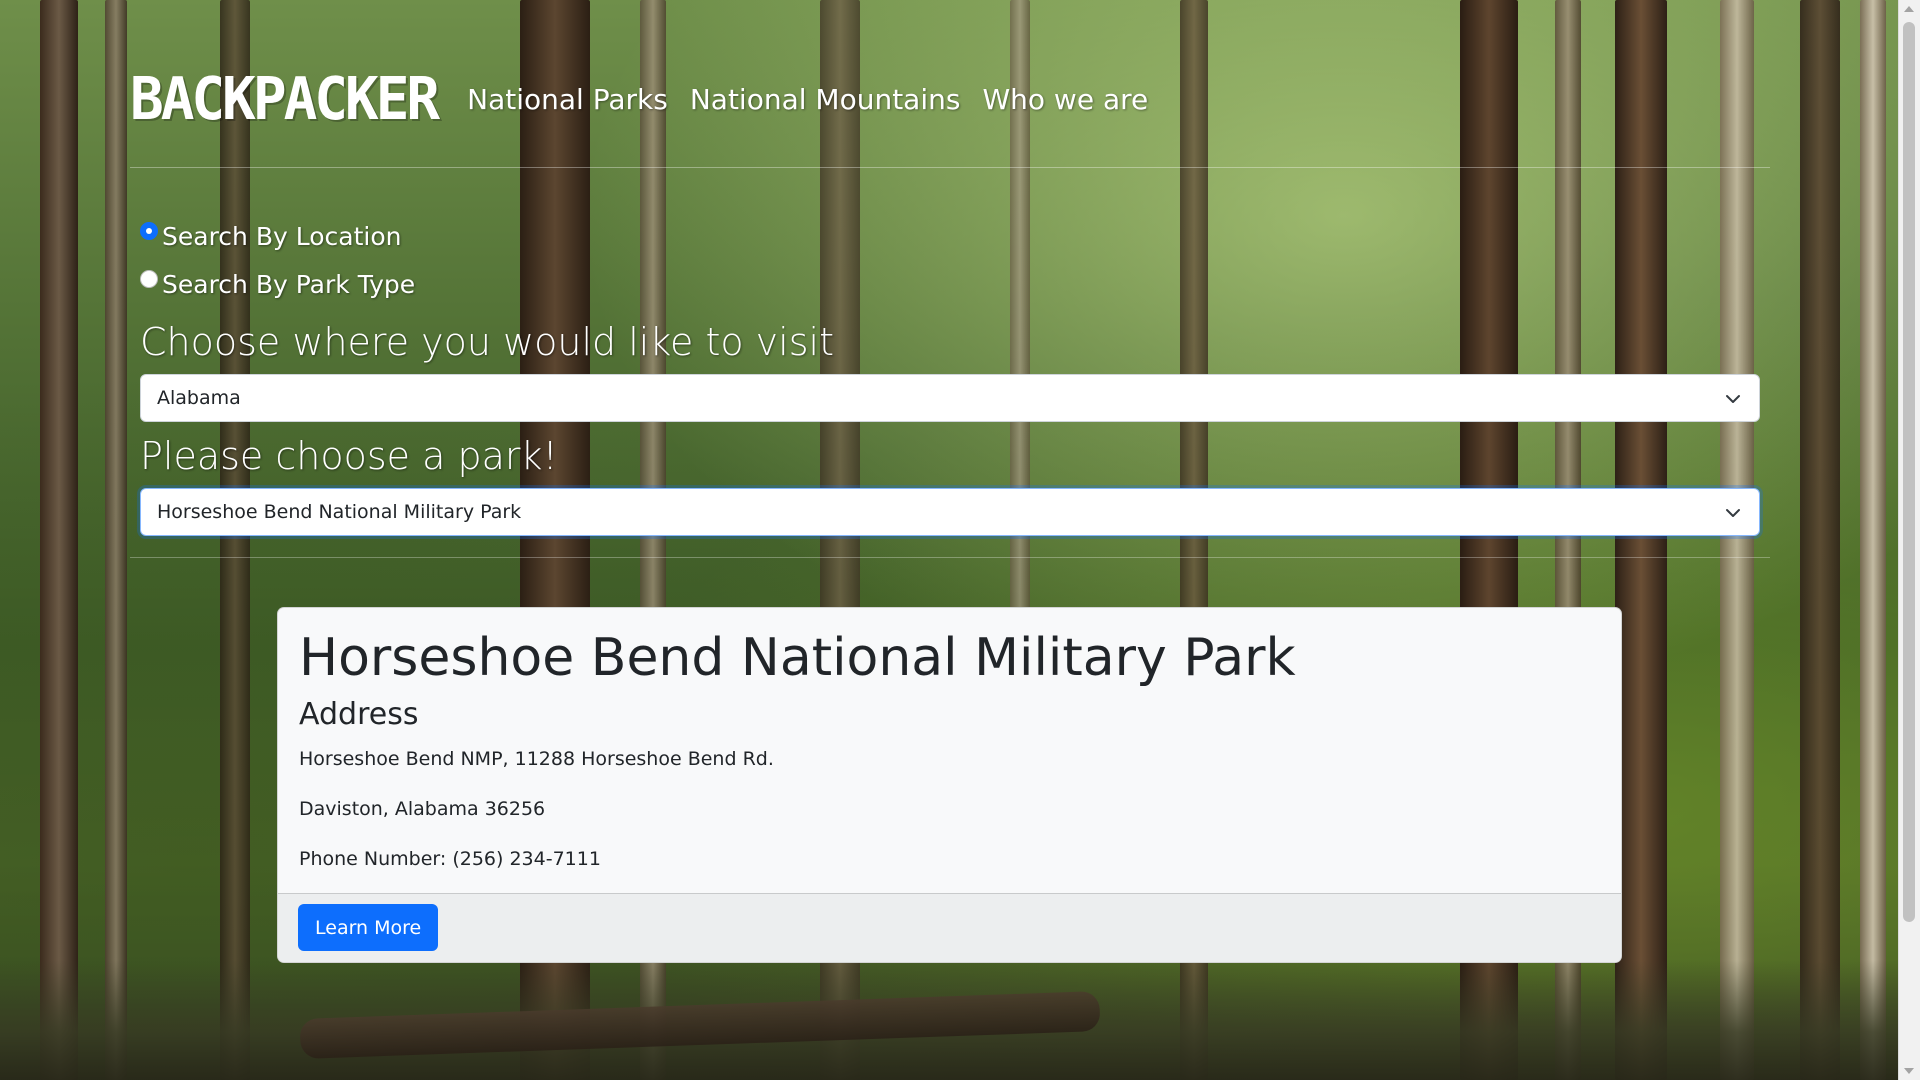 The height and width of the screenshot is (1080, 1920). Describe the element at coordinates (339, 512) in the screenshot. I see `park-select-value: Horseshoe Bend National Military Park` at that location.